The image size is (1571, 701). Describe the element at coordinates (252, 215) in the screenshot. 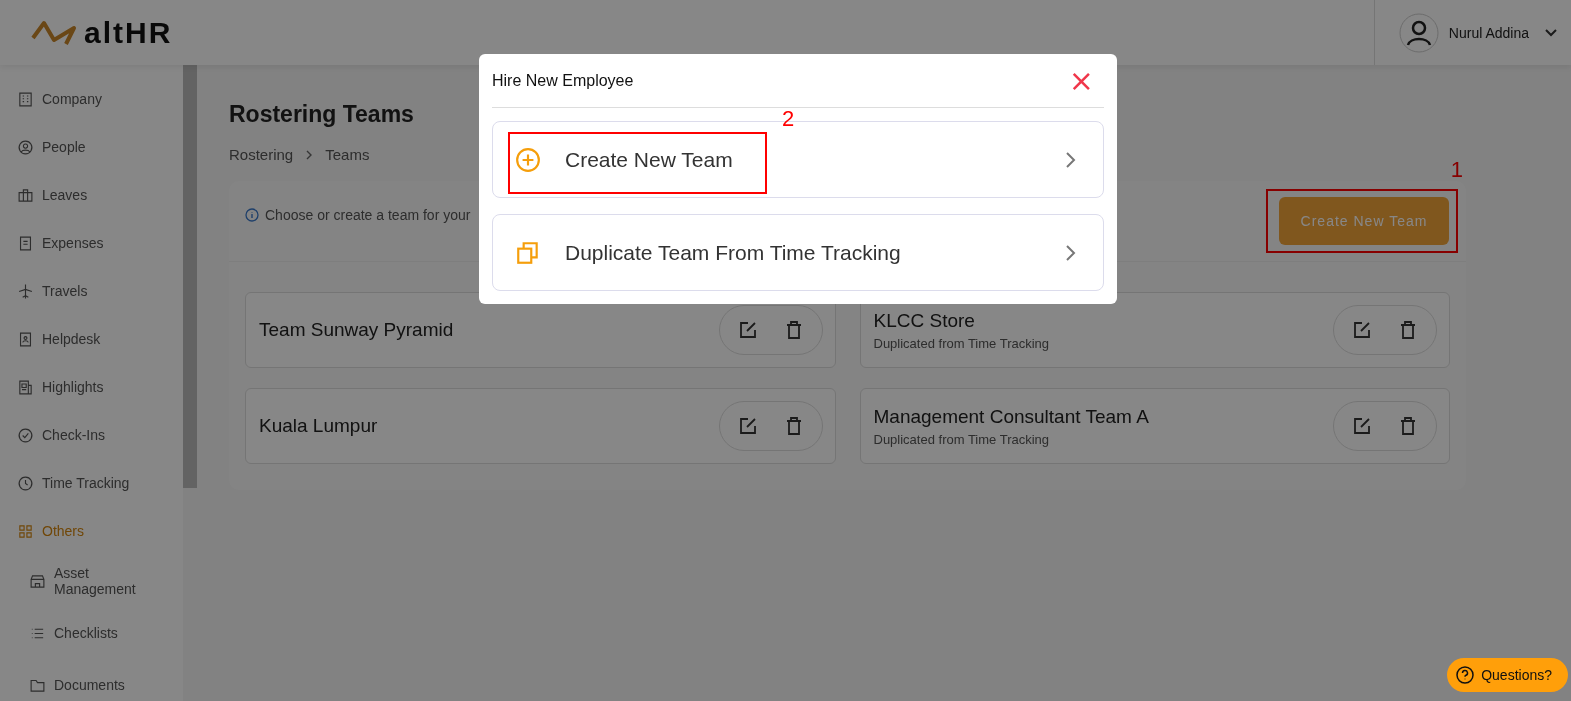

I see `info-icon` at that location.